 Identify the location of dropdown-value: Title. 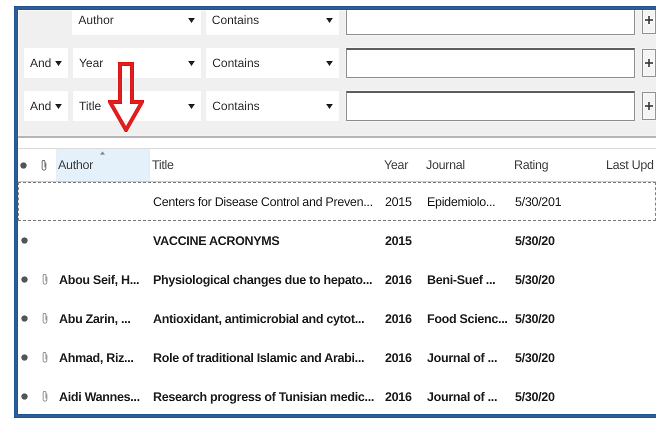
(90, 106).